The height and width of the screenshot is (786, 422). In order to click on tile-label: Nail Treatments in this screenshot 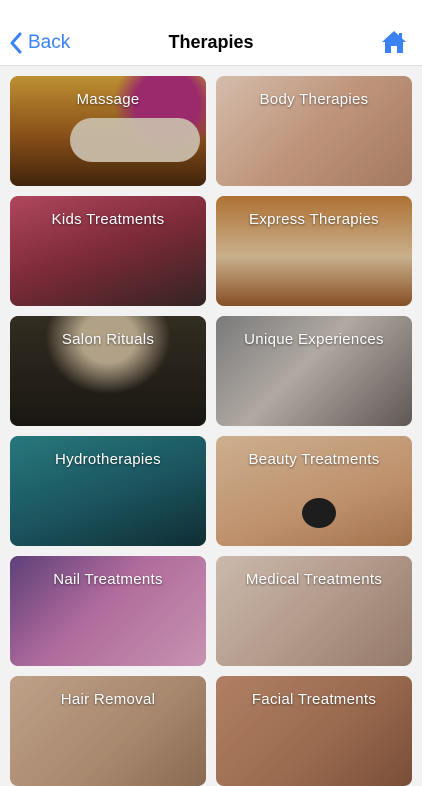, I will do `click(108, 579)`.